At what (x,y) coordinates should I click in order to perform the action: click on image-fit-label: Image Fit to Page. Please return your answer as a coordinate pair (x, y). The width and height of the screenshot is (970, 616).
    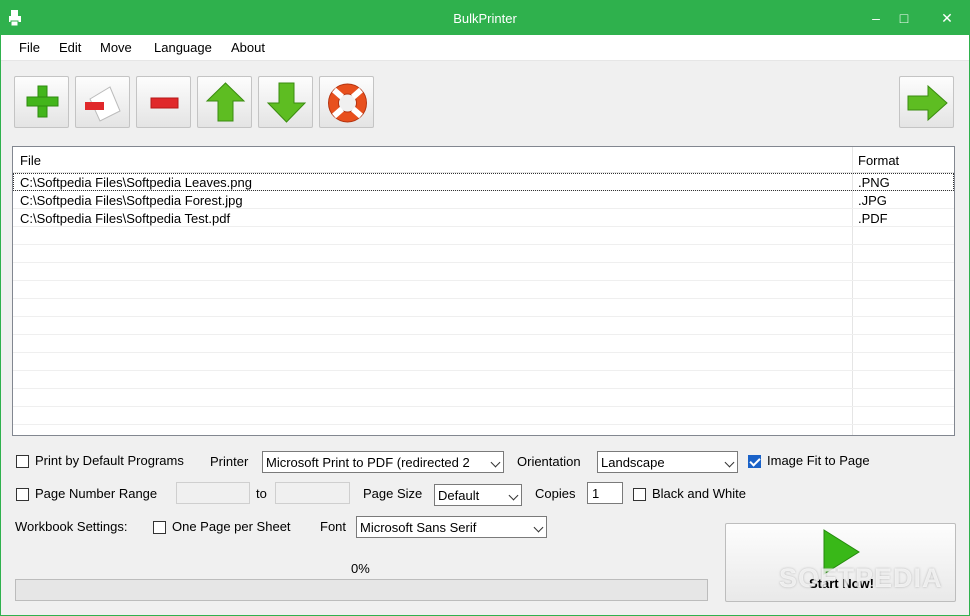
    Looking at the image, I should click on (818, 460).